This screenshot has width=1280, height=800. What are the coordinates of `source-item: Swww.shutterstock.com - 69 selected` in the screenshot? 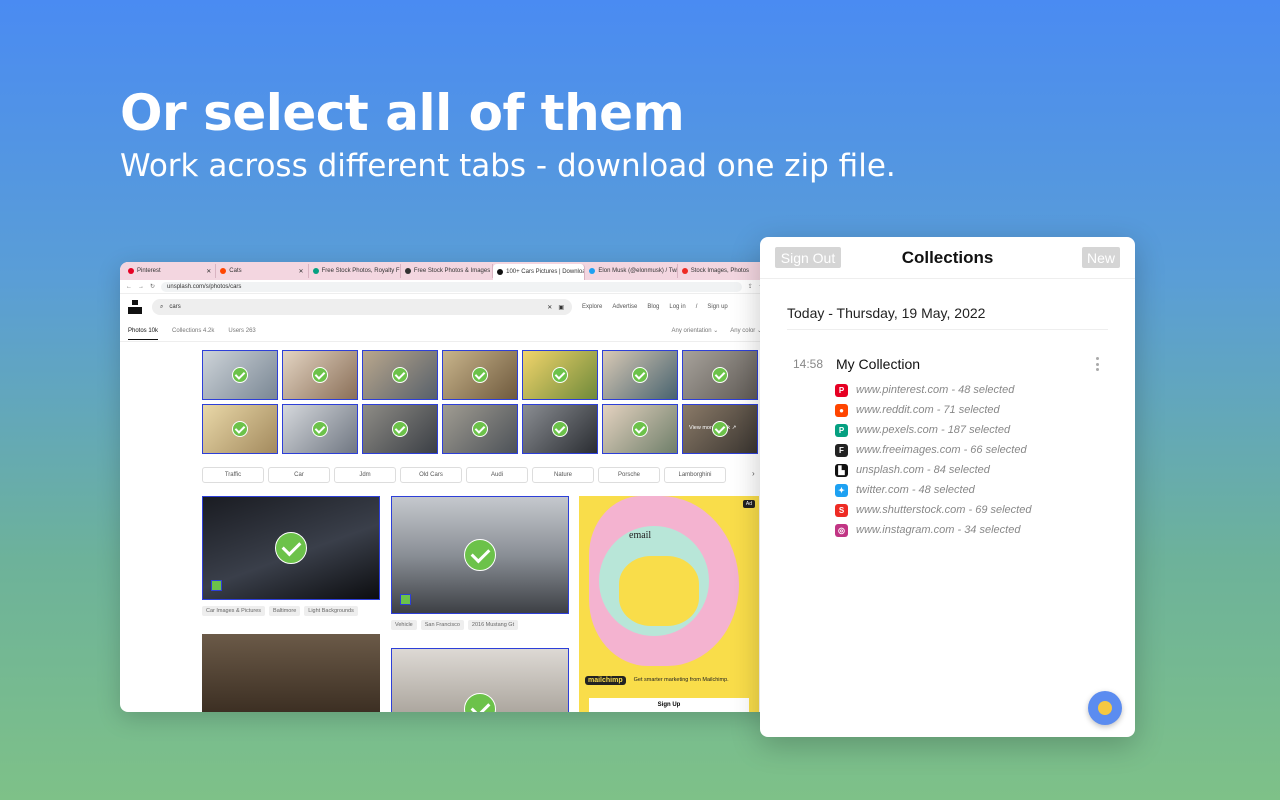 It's located at (933, 510).